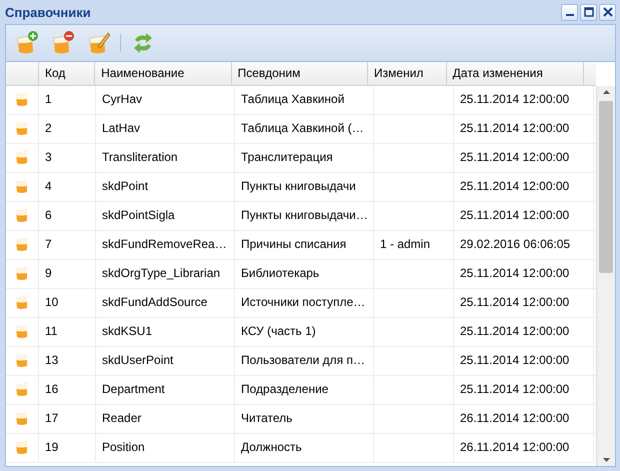 The height and width of the screenshot is (471, 620). I want to click on table-cell: Position, so click(123, 447).